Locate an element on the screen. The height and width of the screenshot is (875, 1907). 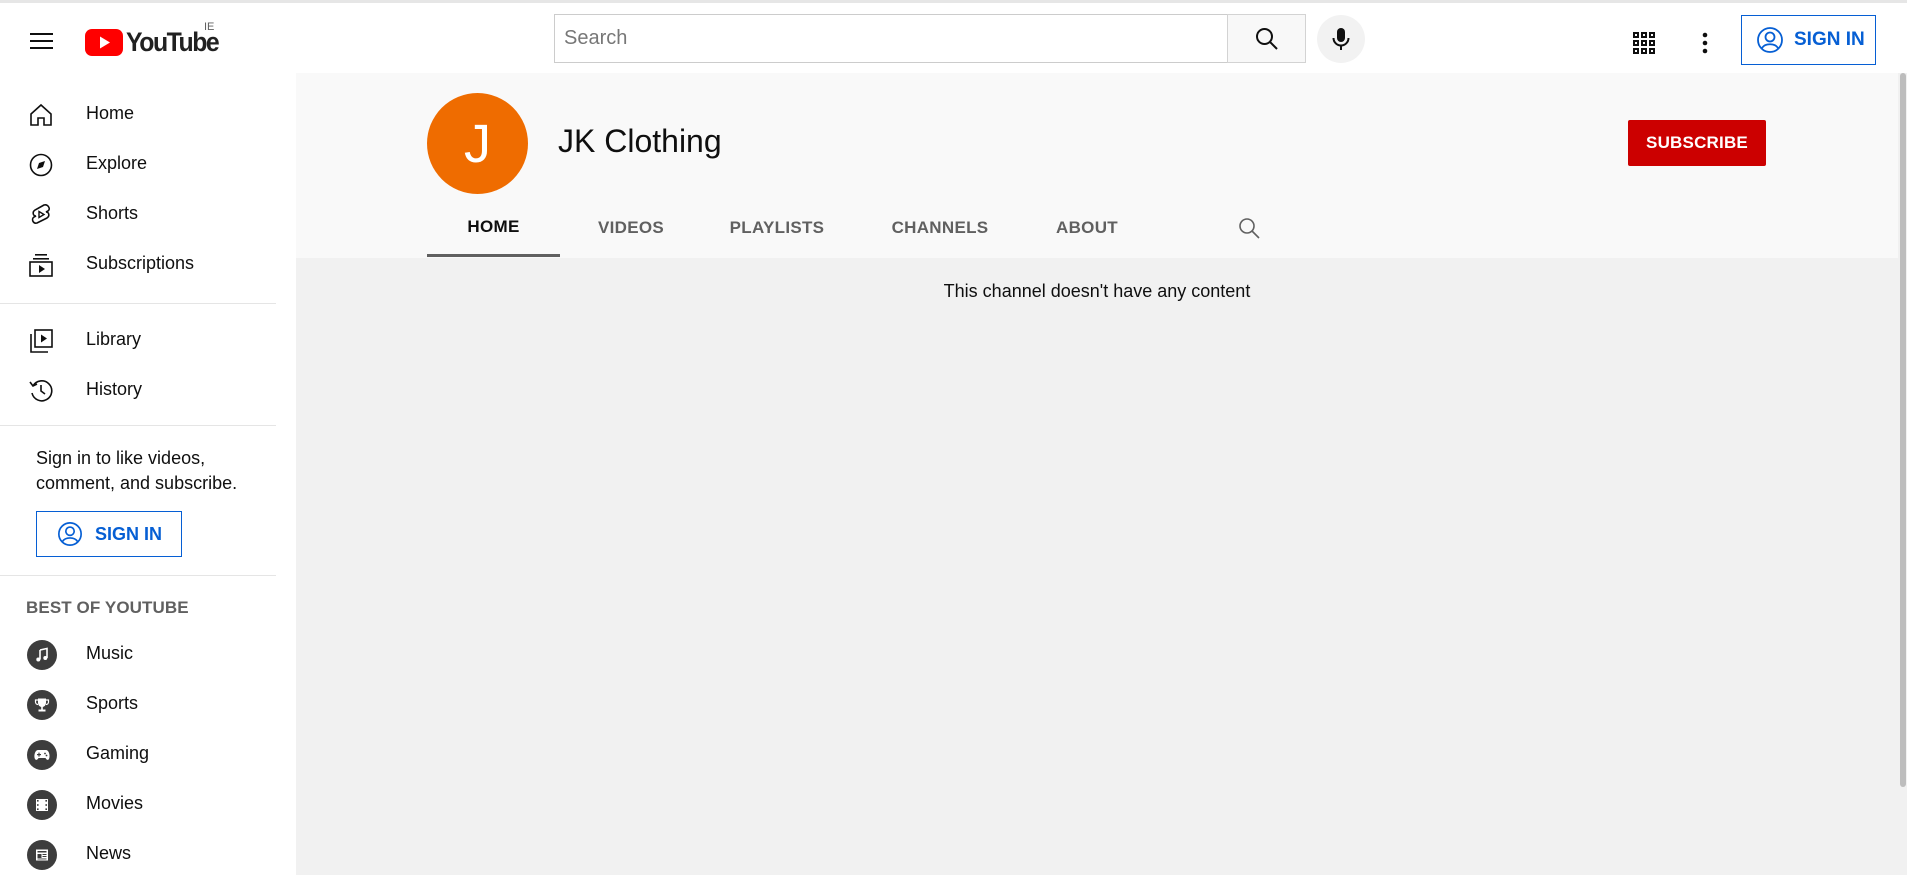
hamburger-icon is located at coordinates (41, 41).